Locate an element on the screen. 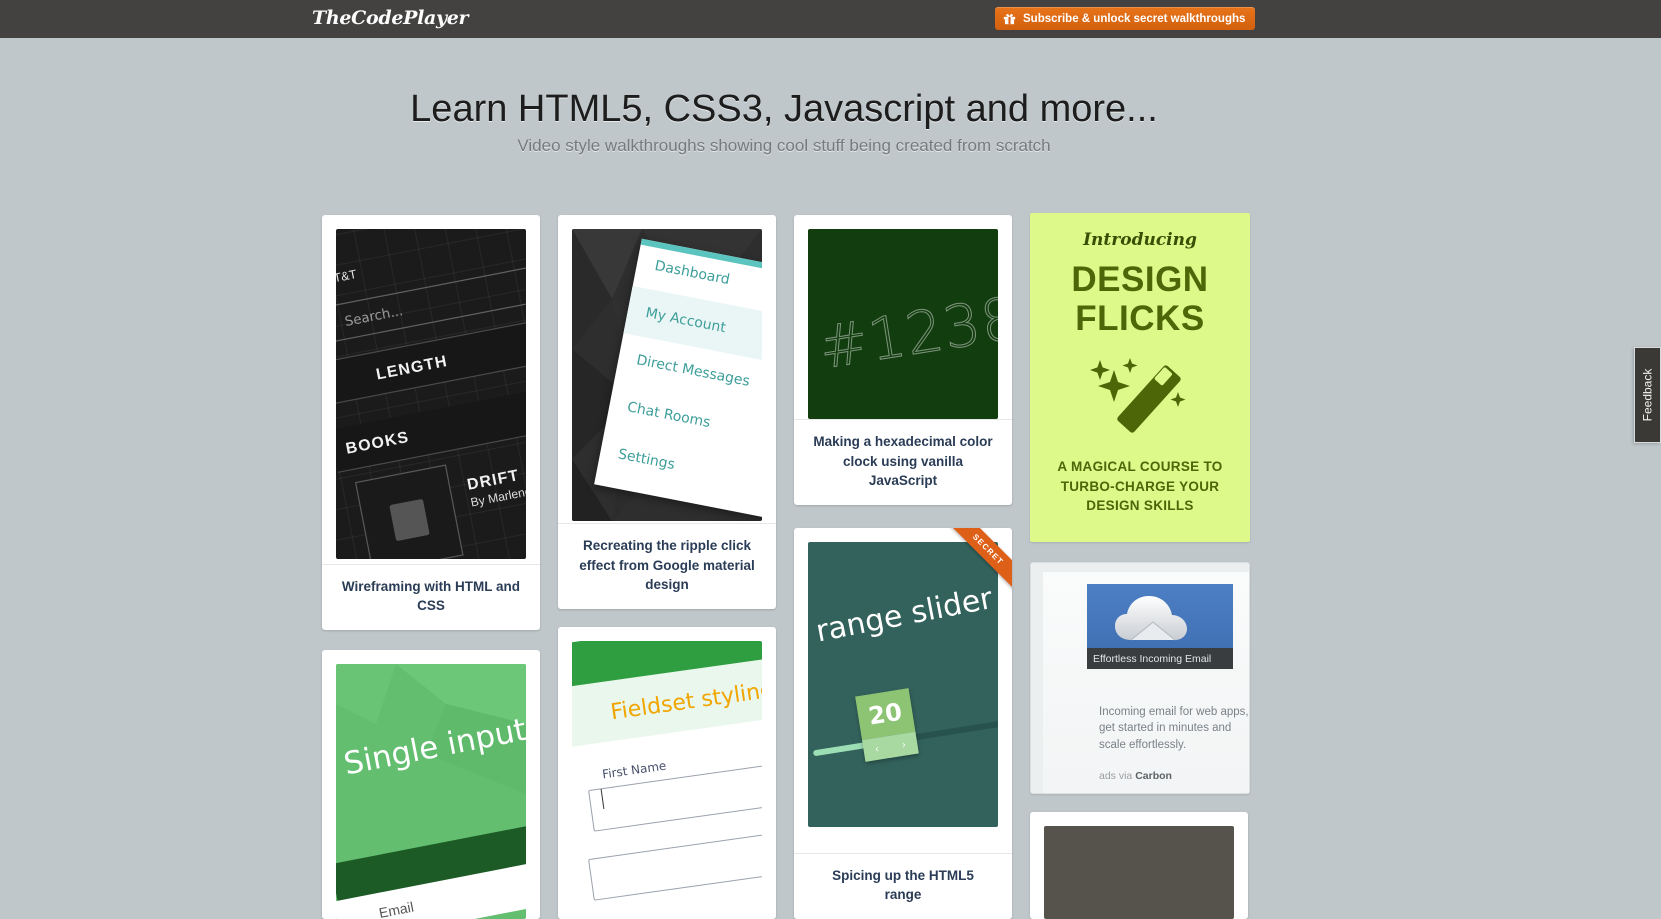  cloud-email-icon is located at coordinates (1151, 618).